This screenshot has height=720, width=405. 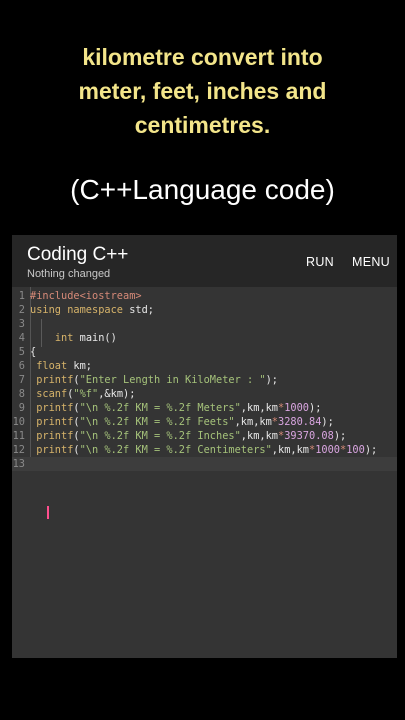 What do you see at coordinates (175, 450) in the screenshot?
I see `code-token: "\n %.2f KM = %.2f Centimeters"` at bounding box center [175, 450].